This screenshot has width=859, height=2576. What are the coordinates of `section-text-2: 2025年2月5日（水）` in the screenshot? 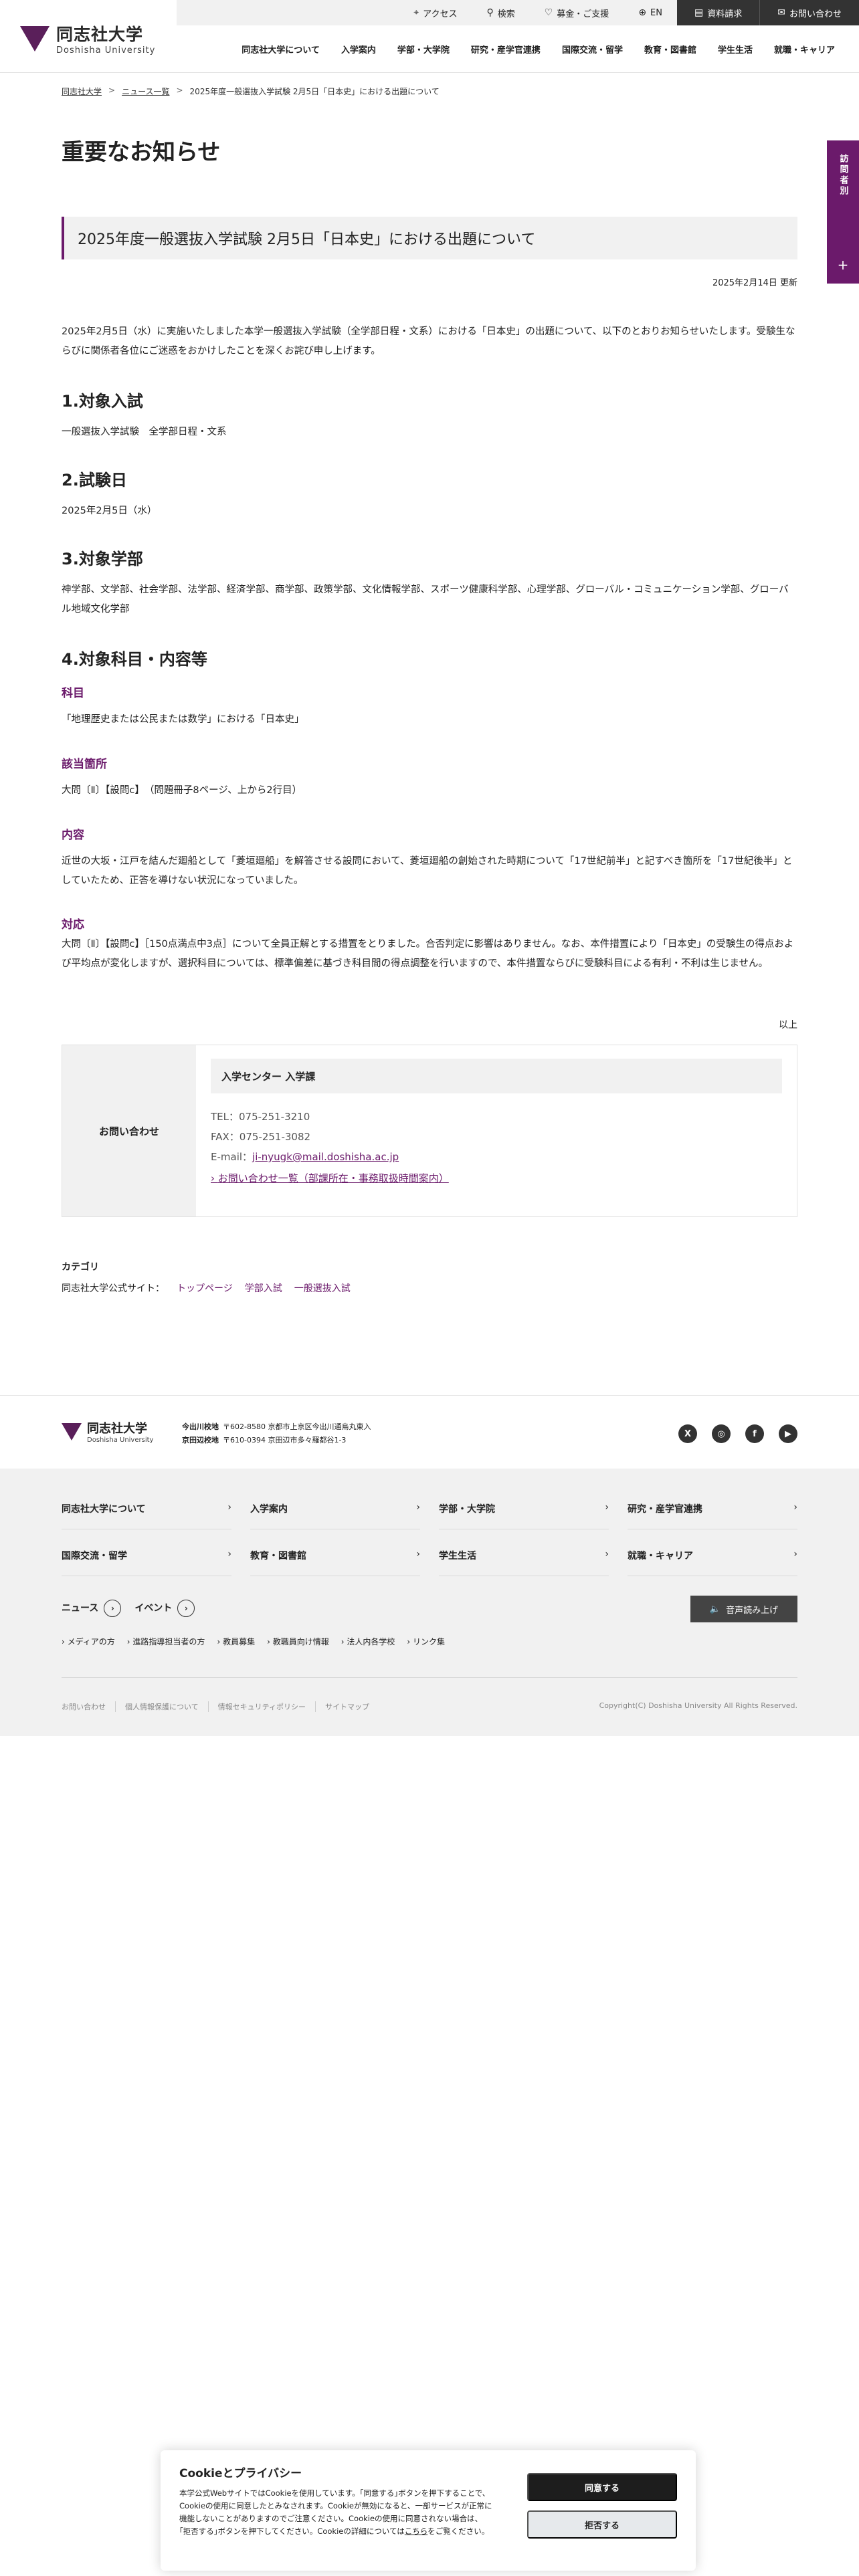 It's located at (109, 511).